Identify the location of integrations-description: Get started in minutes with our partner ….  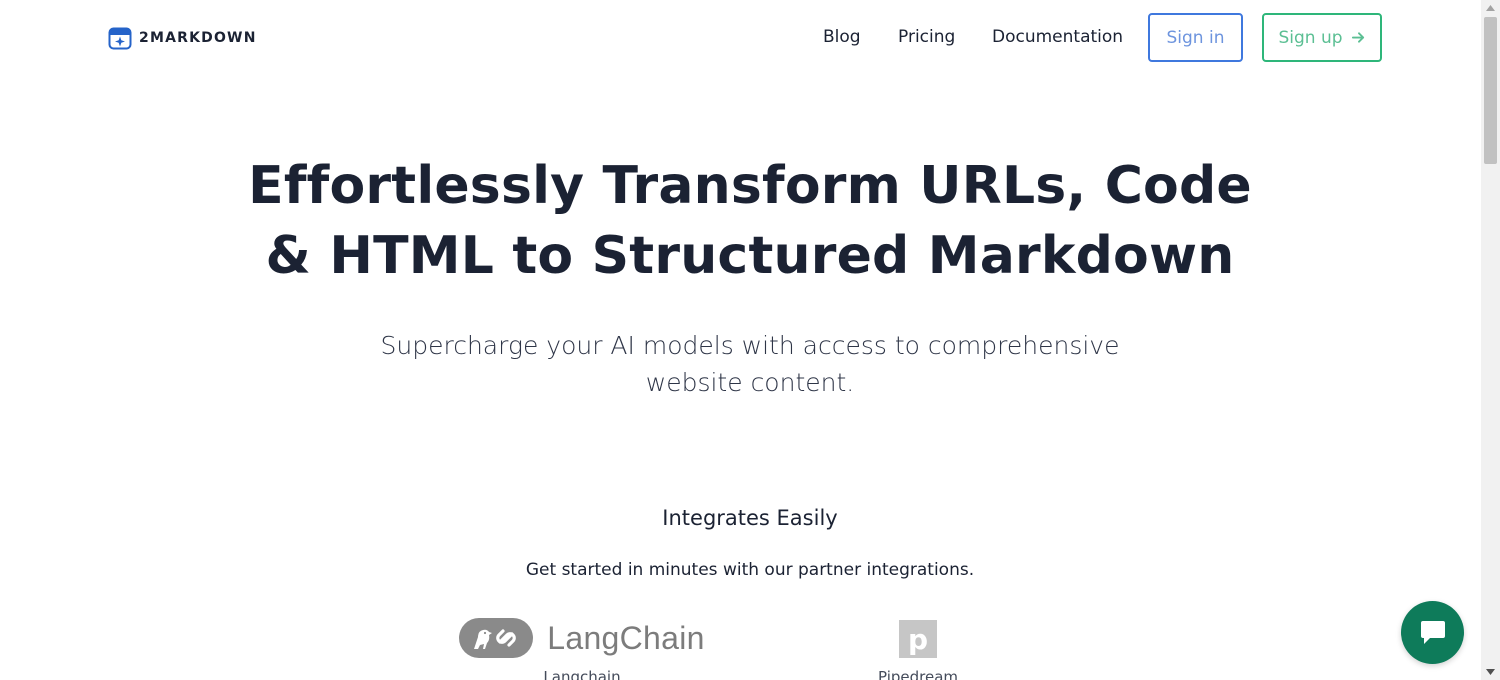
(750, 570).